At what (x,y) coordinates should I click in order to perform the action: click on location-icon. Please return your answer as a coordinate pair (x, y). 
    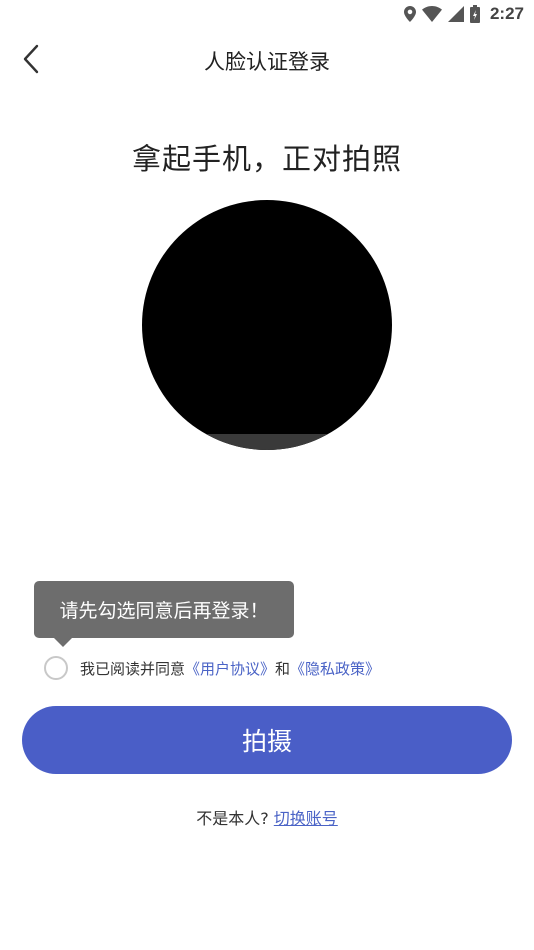
    Looking at the image, I should click on (409, 14).